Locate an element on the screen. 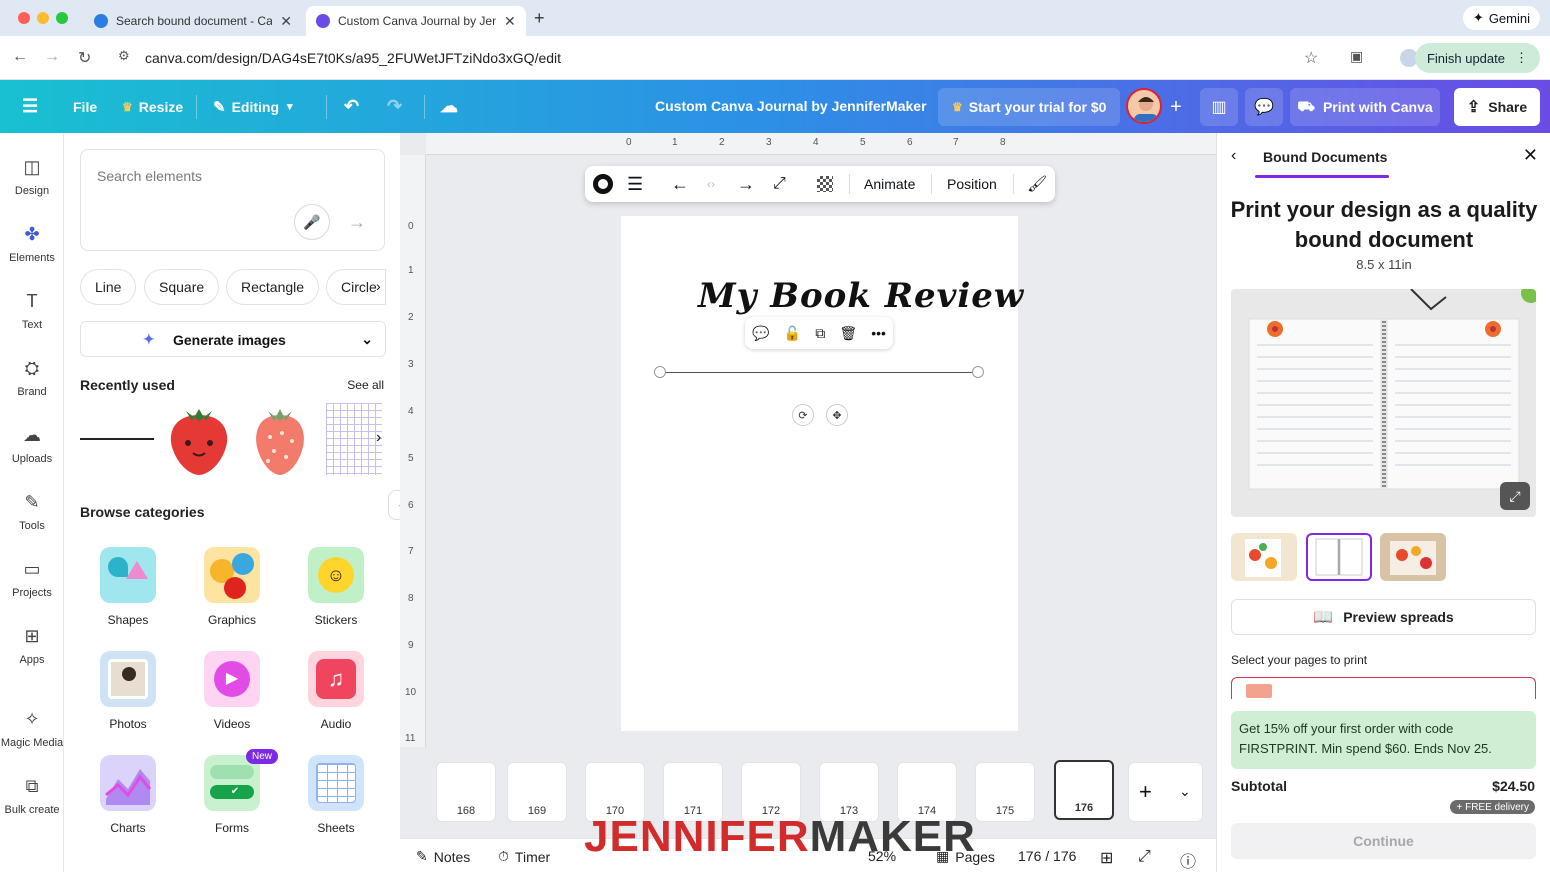 Image resolution: width=1550 pixels, height=872 pixels. rail-item-text: T Text is located at coordinates (32, 311).